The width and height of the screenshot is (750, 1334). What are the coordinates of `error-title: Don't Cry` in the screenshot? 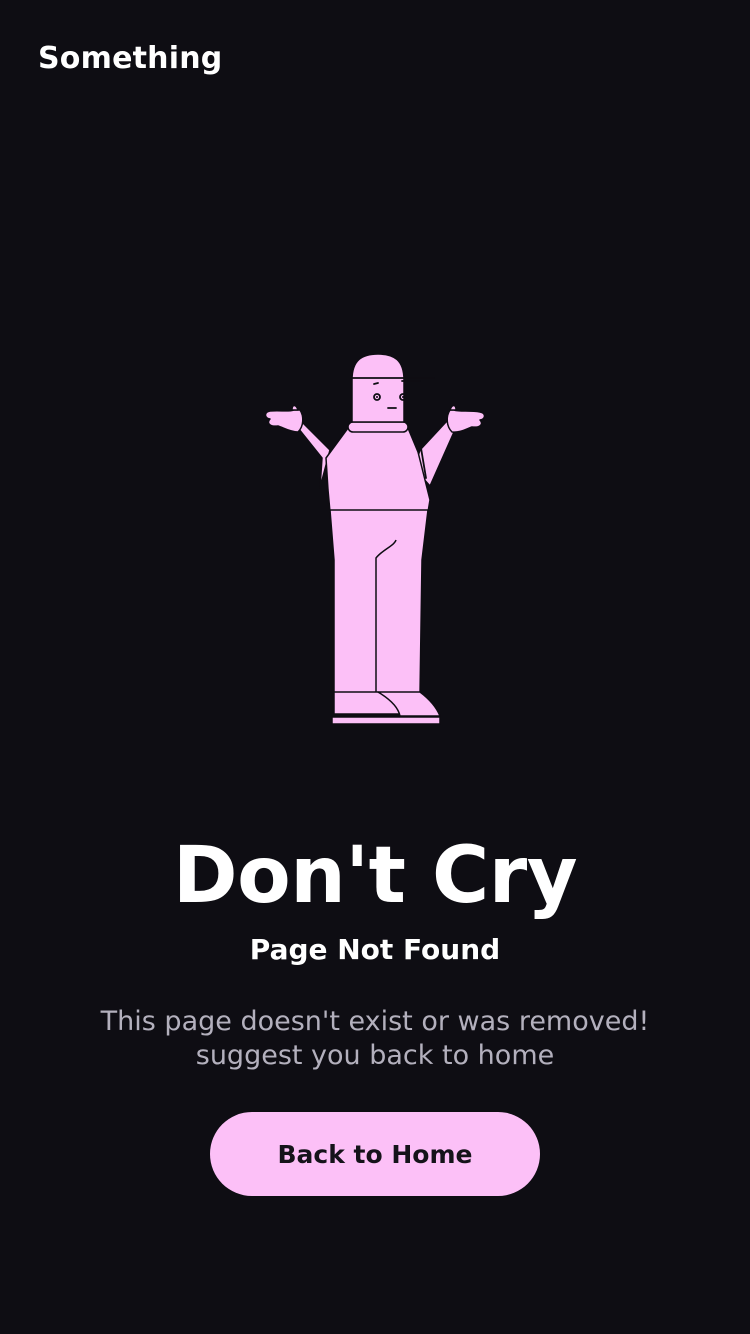 It's located at (375, 876).